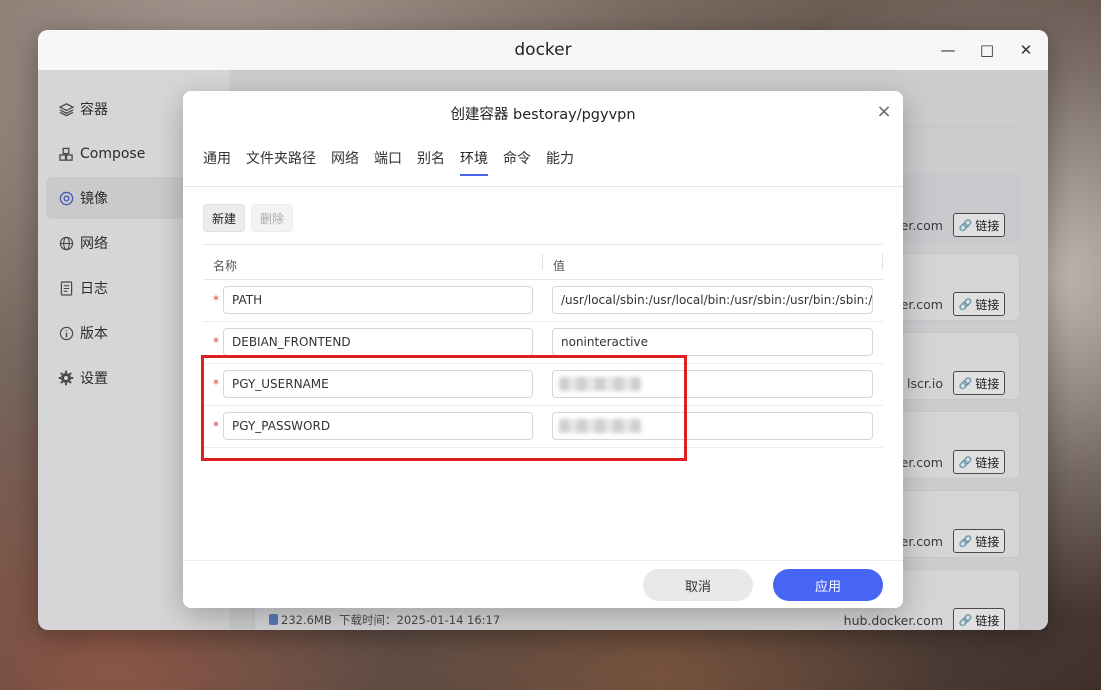  Describe the element at coordinates (431, 162) in the screenshot. I see `tab-aliases: 别名` at that location.